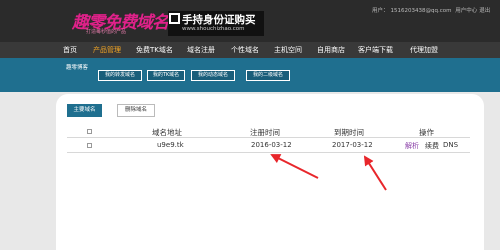 The image size is (500, 250). What do you see at coordinates (219, 20) in the screenshot?
I see `ad-title: 手持身份证购买` at bounding box center [219, 20].